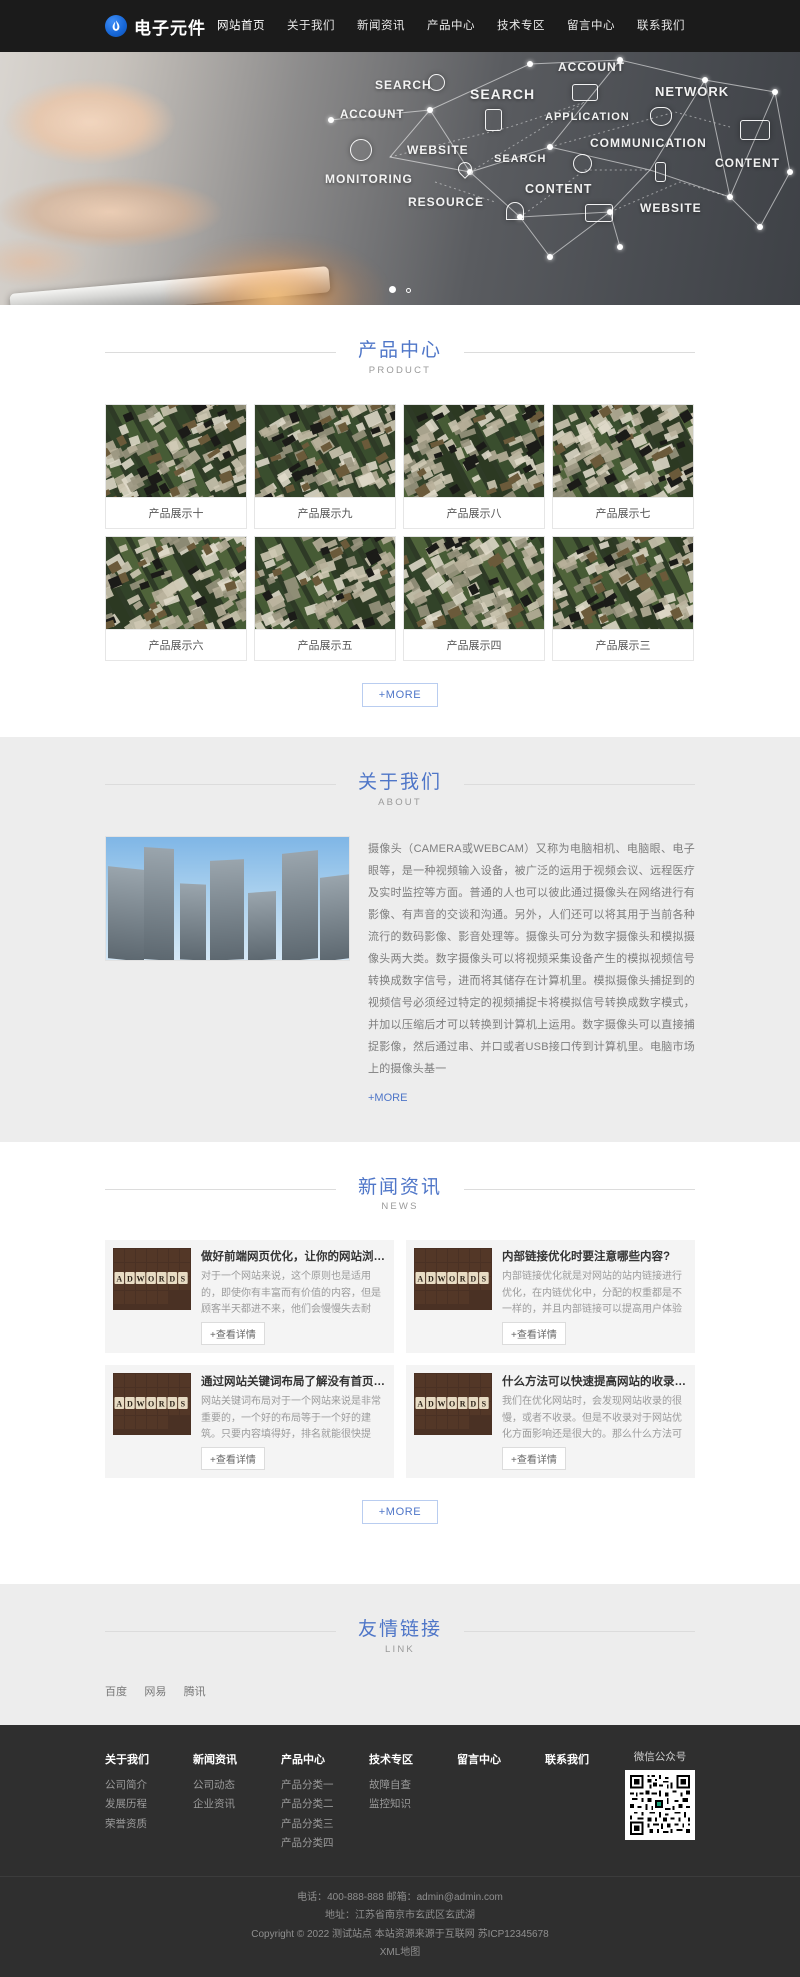  What do you see at coordinates (400, 802) in the screenshot?
I see `about-title-en: ABOUT` at bounding box center [400, 802].